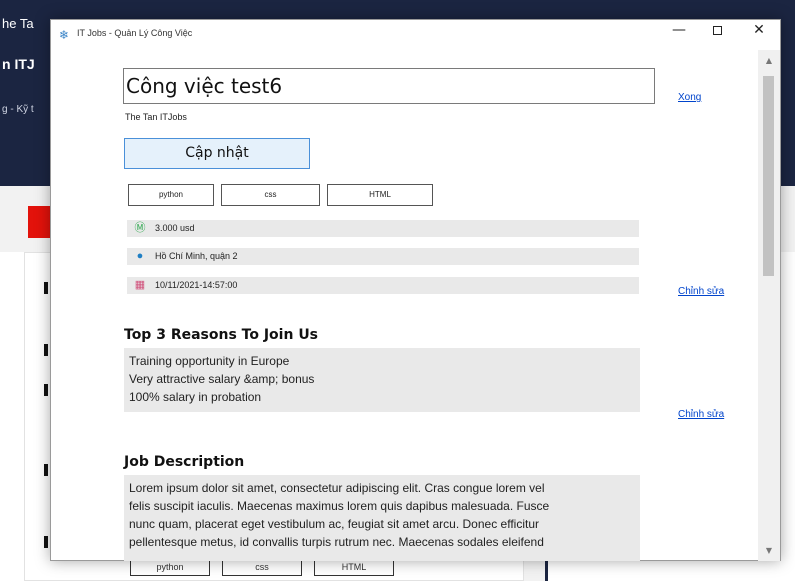 The width and height of the screenshot is (795, 581). Describe the element at coordinates (171, 195) in the screenshot. I see `skill-tag-python: python` at that location.